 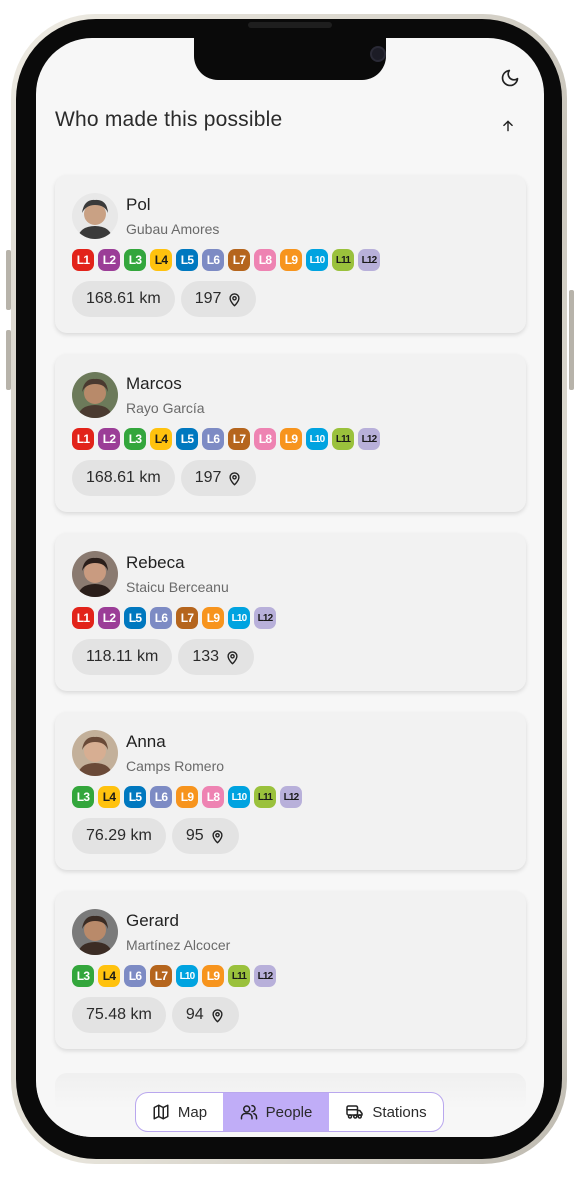 I want to click on distance-value: 168.61 km, so click(x=123, y=298).